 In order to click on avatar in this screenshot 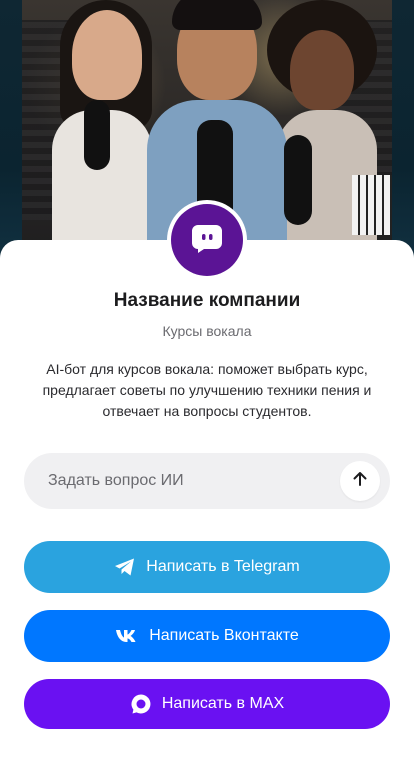, I will do `click(207, 240)`.